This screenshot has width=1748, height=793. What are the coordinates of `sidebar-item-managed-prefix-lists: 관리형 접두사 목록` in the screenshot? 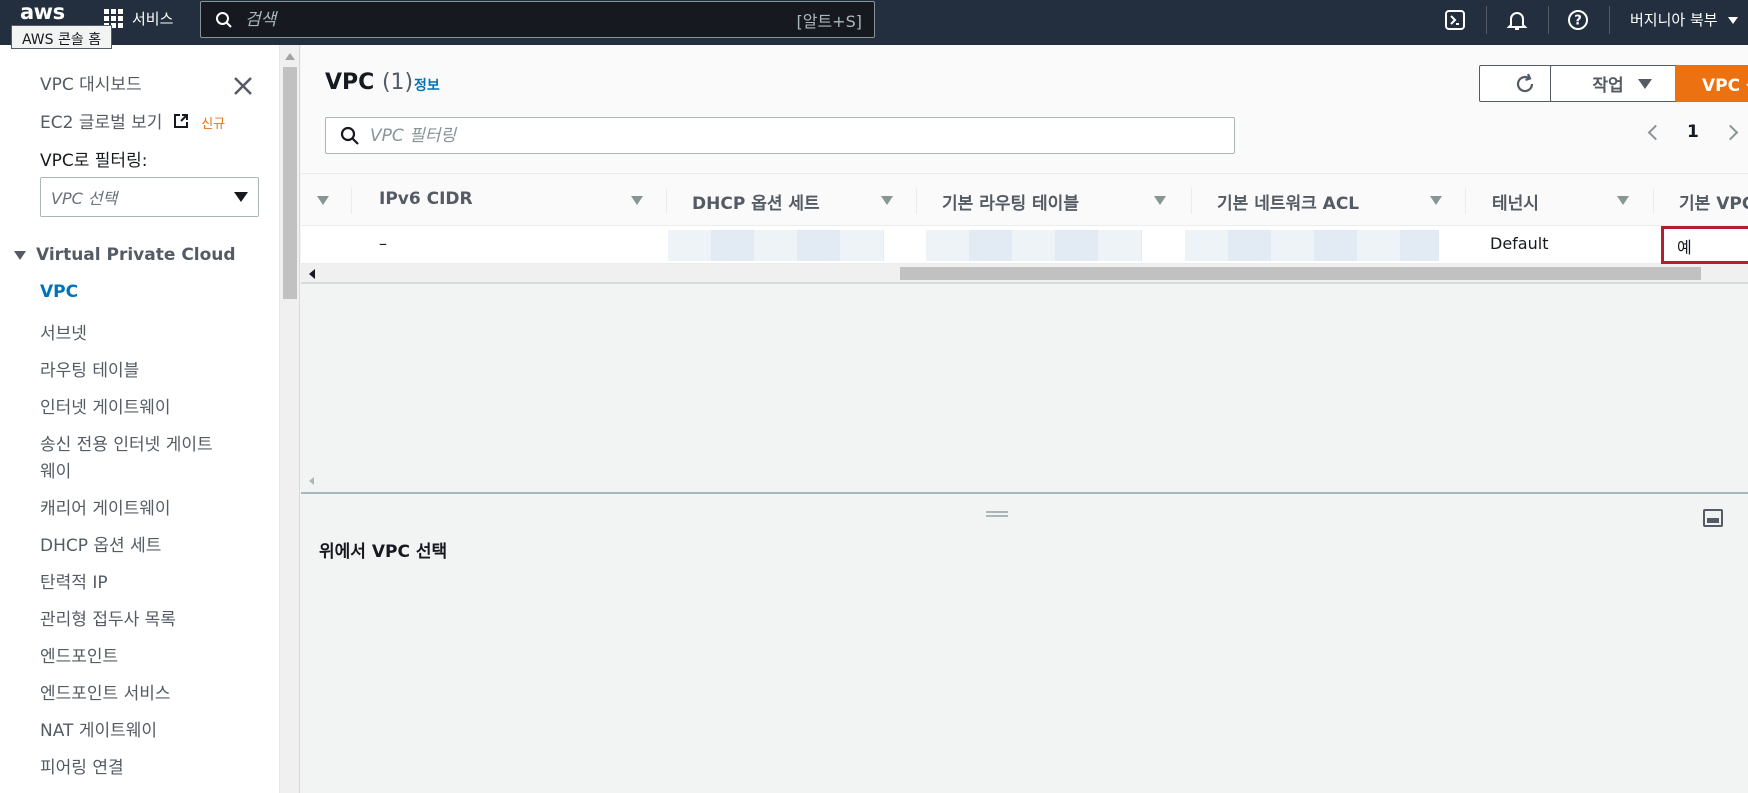 It's located at (108, 617).